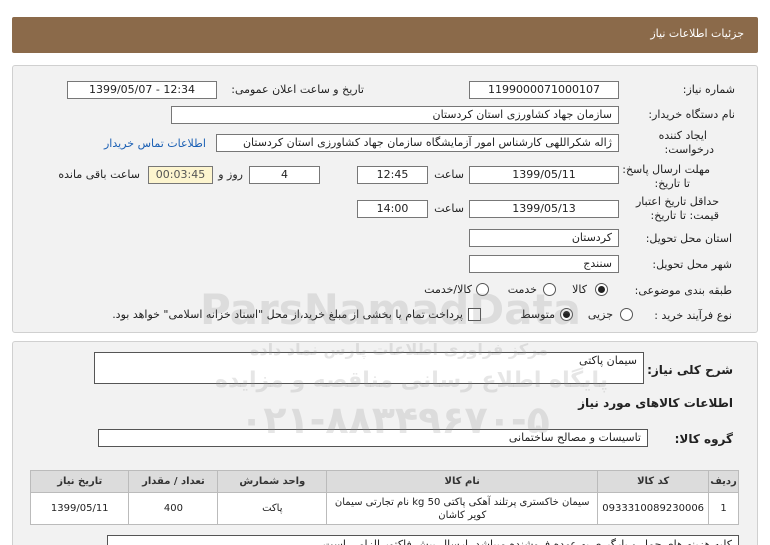  Describe the element at coordinates (173, 508) in the screenshot. I see `cell-quantity: 400` at that location.